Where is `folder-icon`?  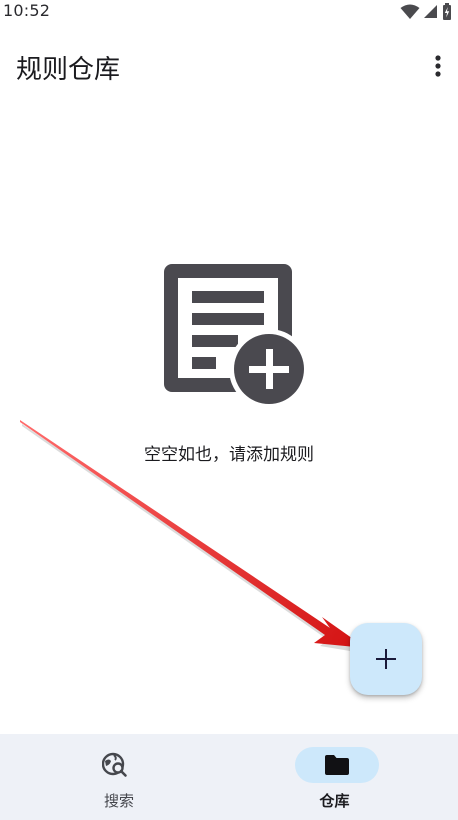 folder-icon is located at coordinates (337, 765).